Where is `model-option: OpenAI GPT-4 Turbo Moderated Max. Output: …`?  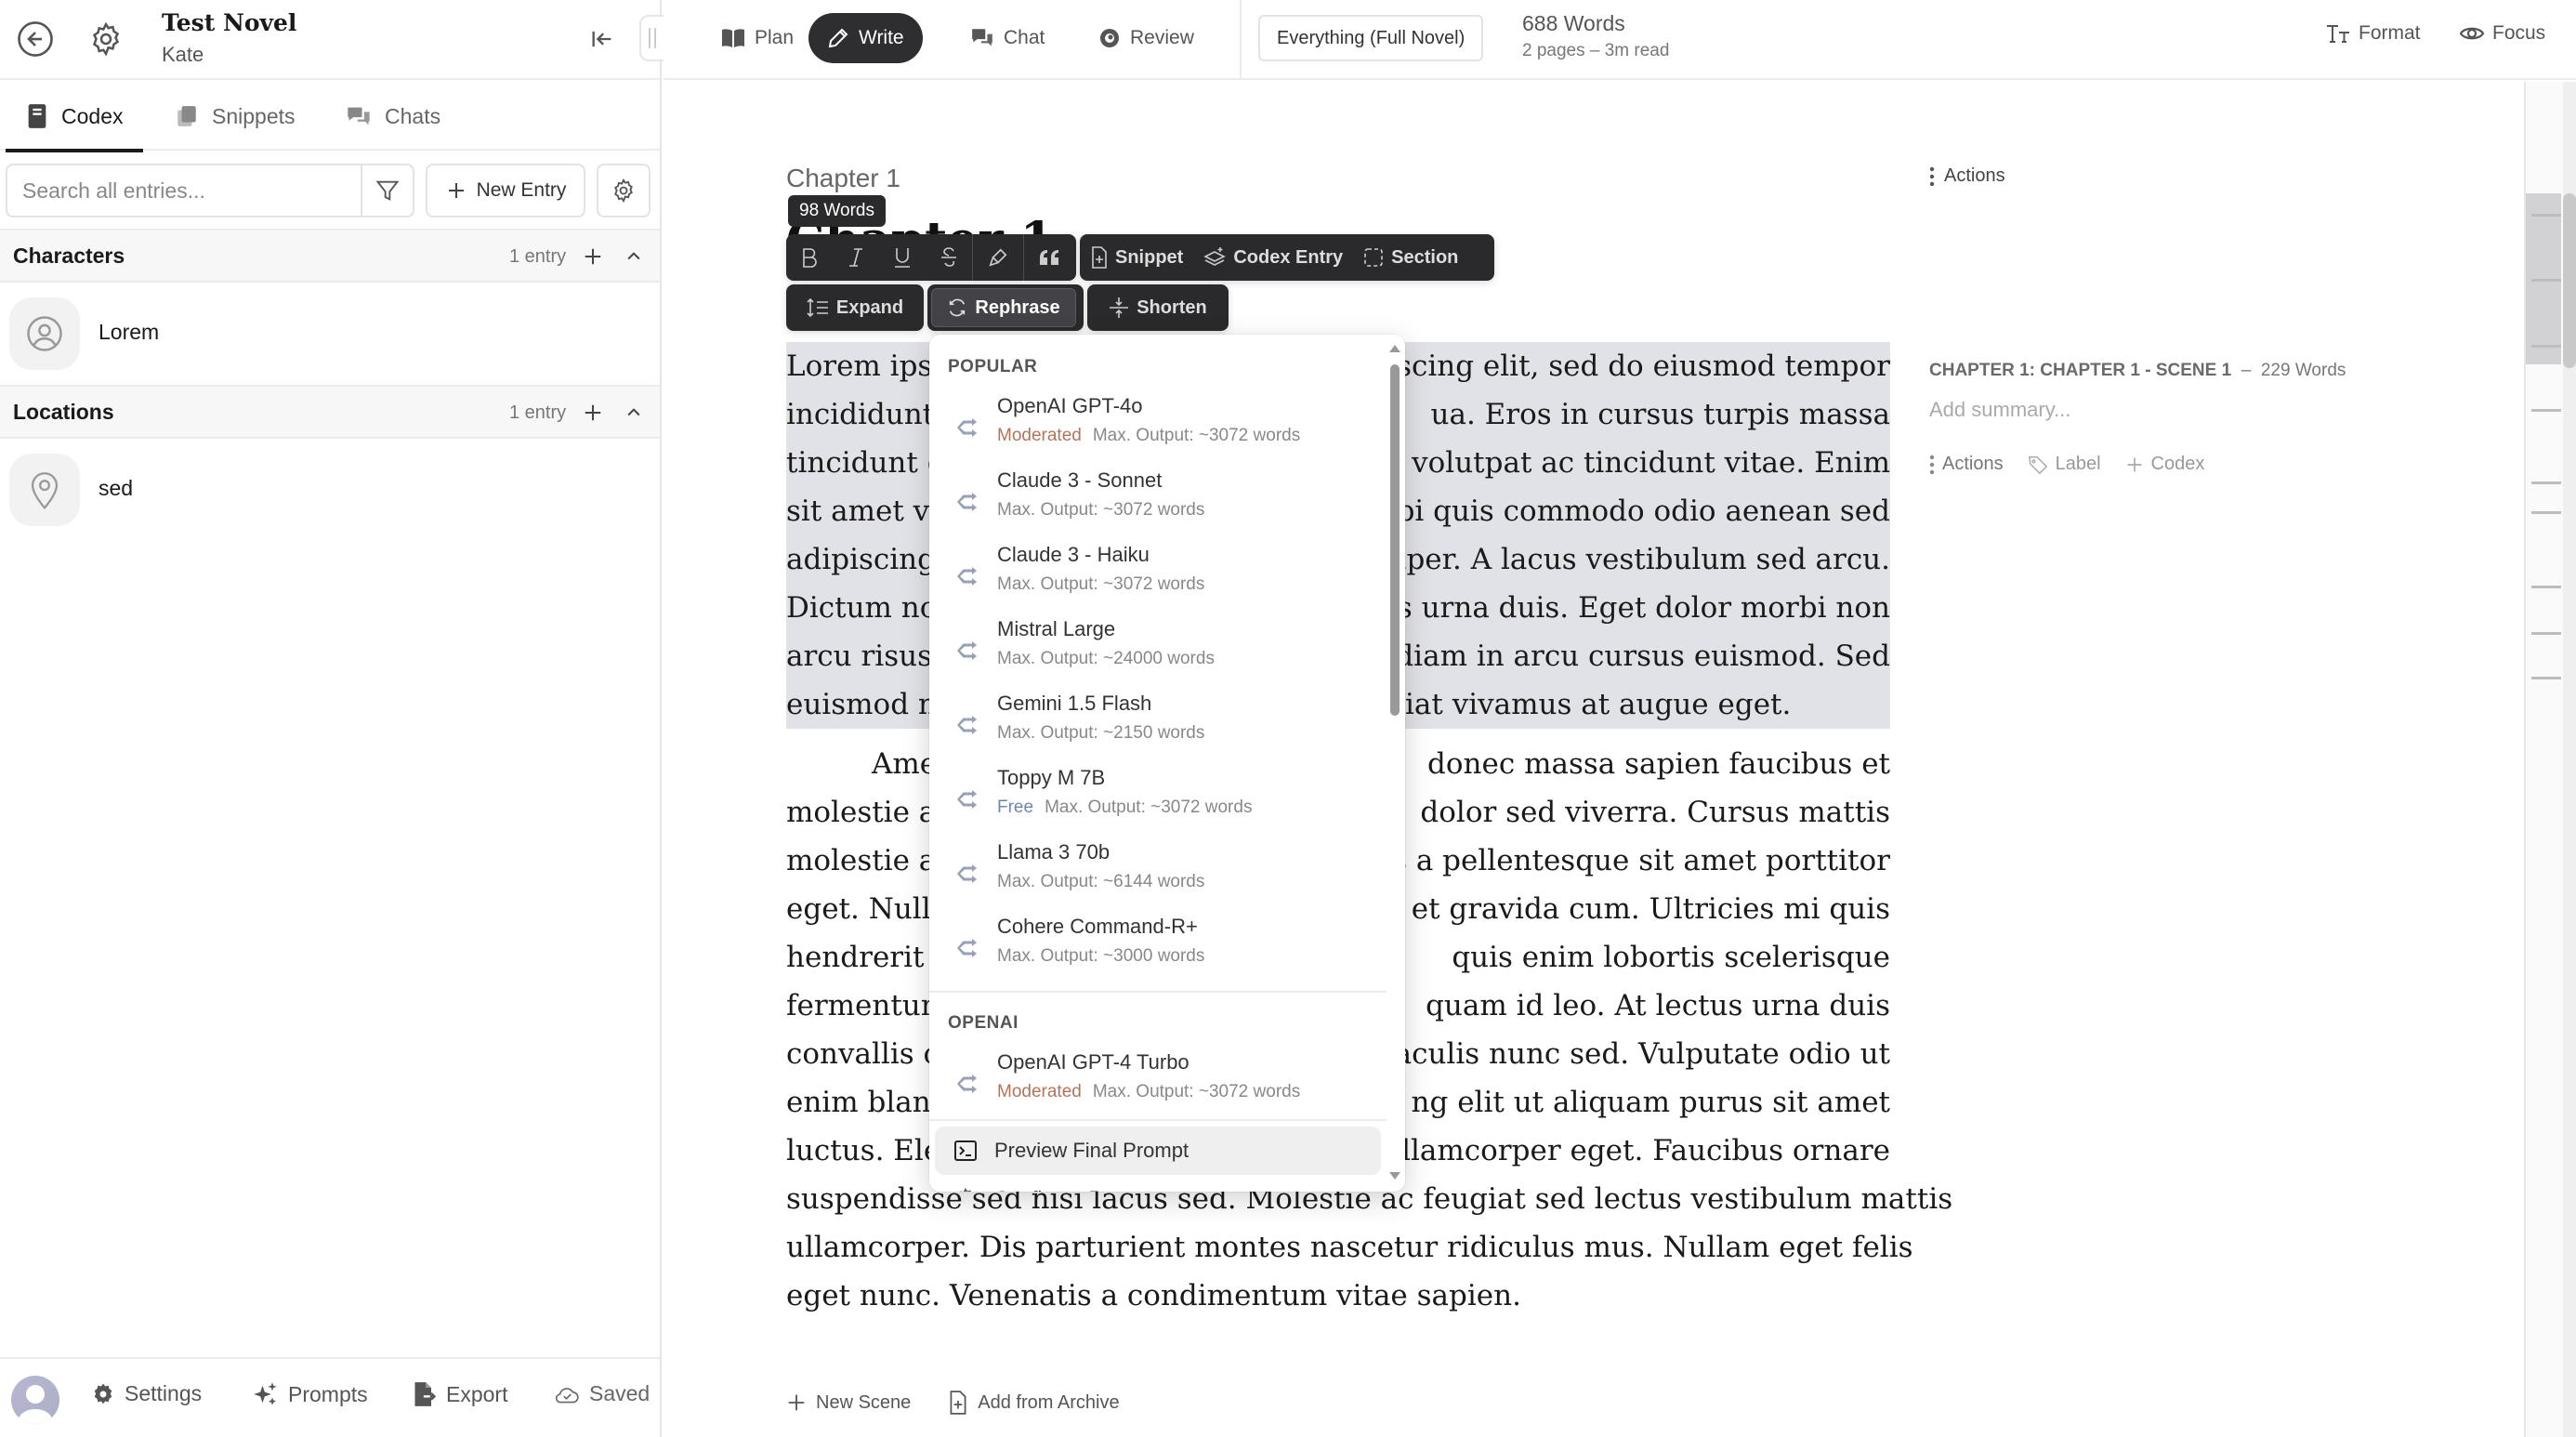 model-option: OpenAI GPT-4 Turbo Moderated Max. Output: … is located at coordinates (1157, 1084).